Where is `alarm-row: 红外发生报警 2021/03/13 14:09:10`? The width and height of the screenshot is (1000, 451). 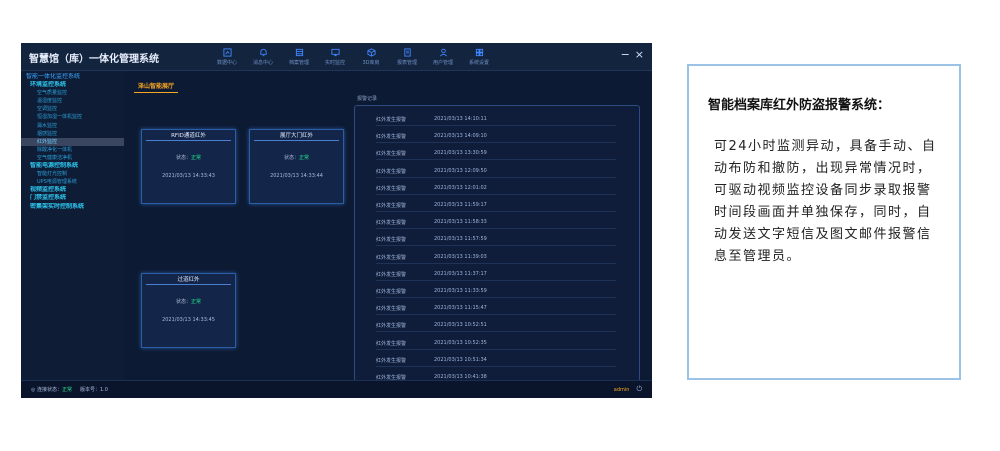
alarm-row: 红外发生报警 2021/03/13 14:09:10 is located at coordinates (496, 138).